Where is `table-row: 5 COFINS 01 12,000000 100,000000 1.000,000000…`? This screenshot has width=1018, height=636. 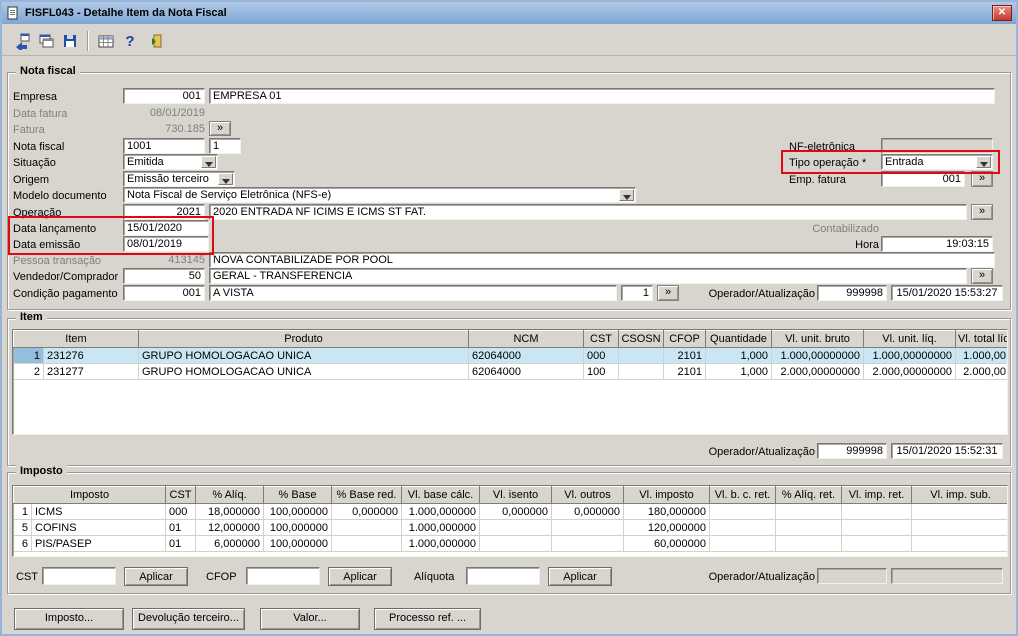
table-row: 5 COFINS 01 12,000000 100,000000 1.000,000000… is located at coordinates (510, 527).